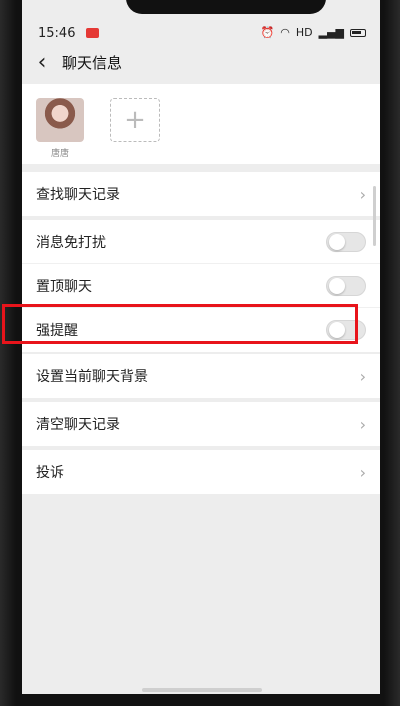 Image resolution: width=400 pixels, height=706 pixels. I want to click on find-history-row: 查找聊天记录 ›, so click(201, 194).